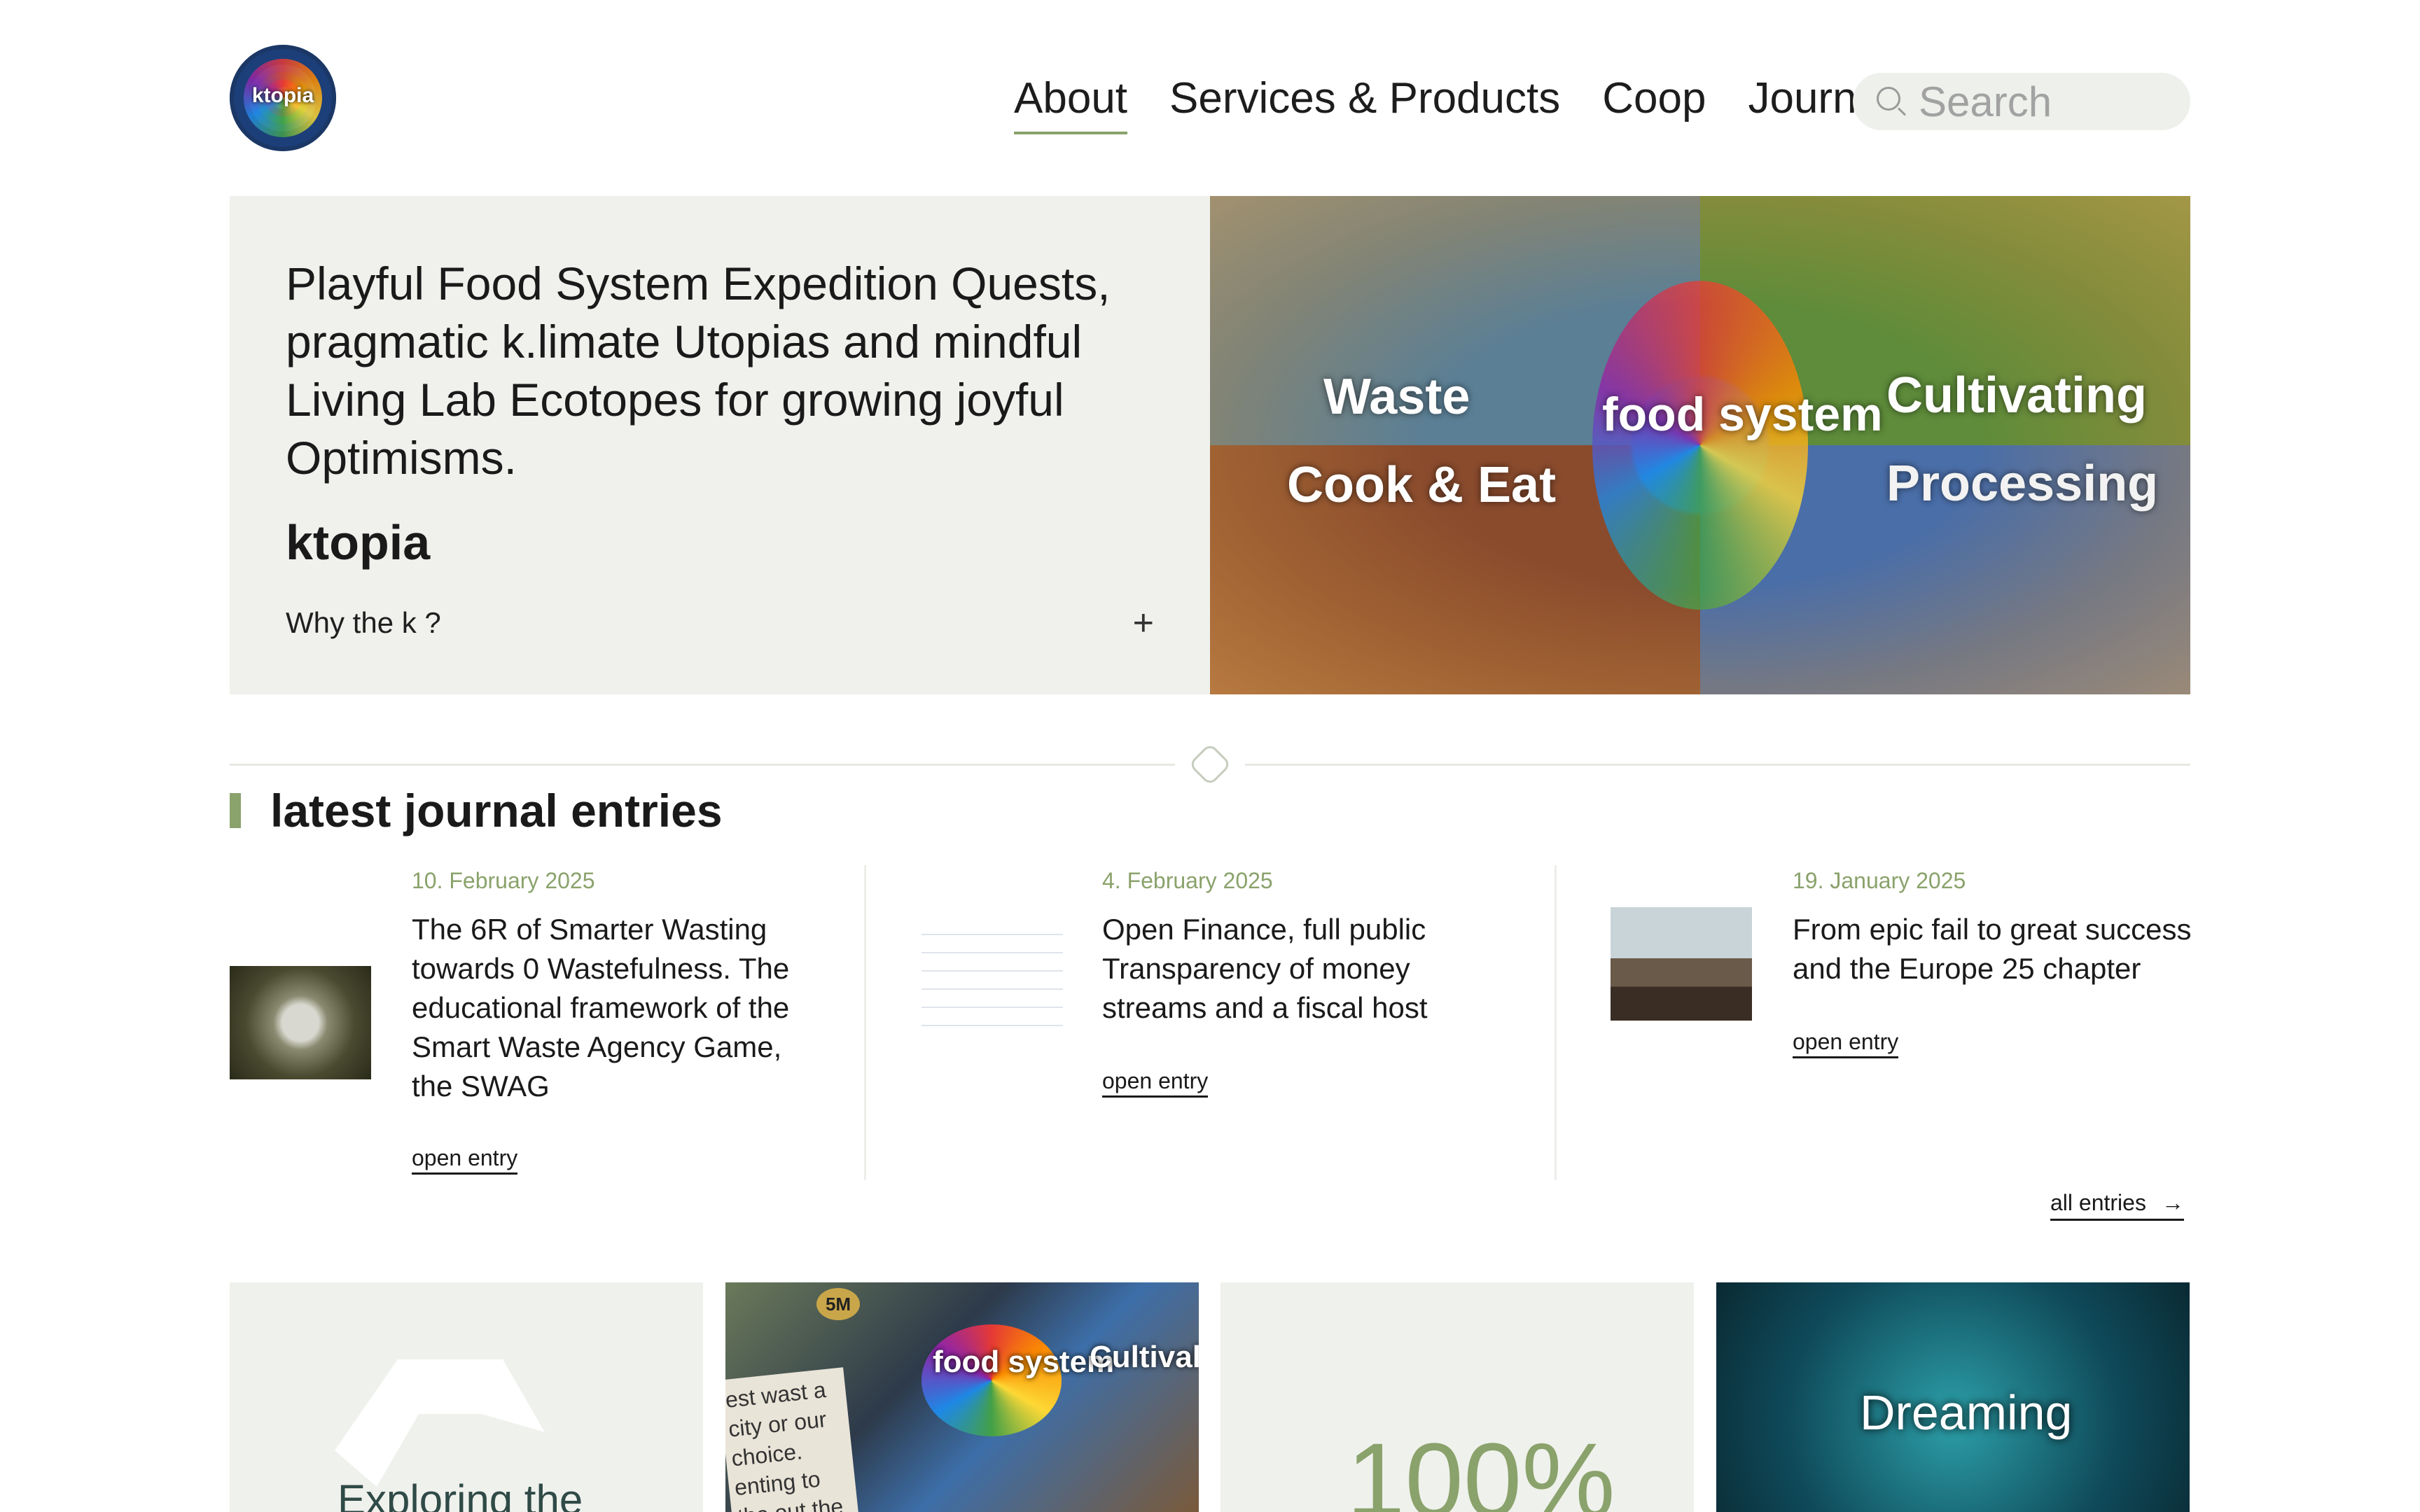 The width and height of the screenshot is (2420, 1512). Describe the element at coordinates (1071, 103) in the screenshot. I see `nav-about: About` at that location.